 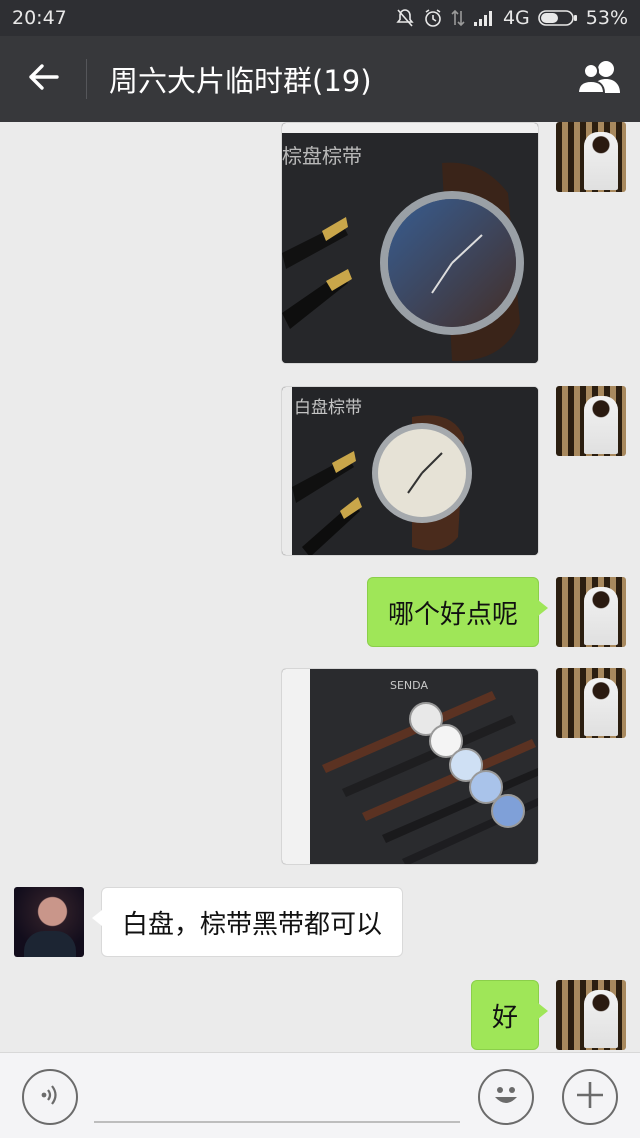 I want to click on network-type: 4G, so click(x=516, y=18).